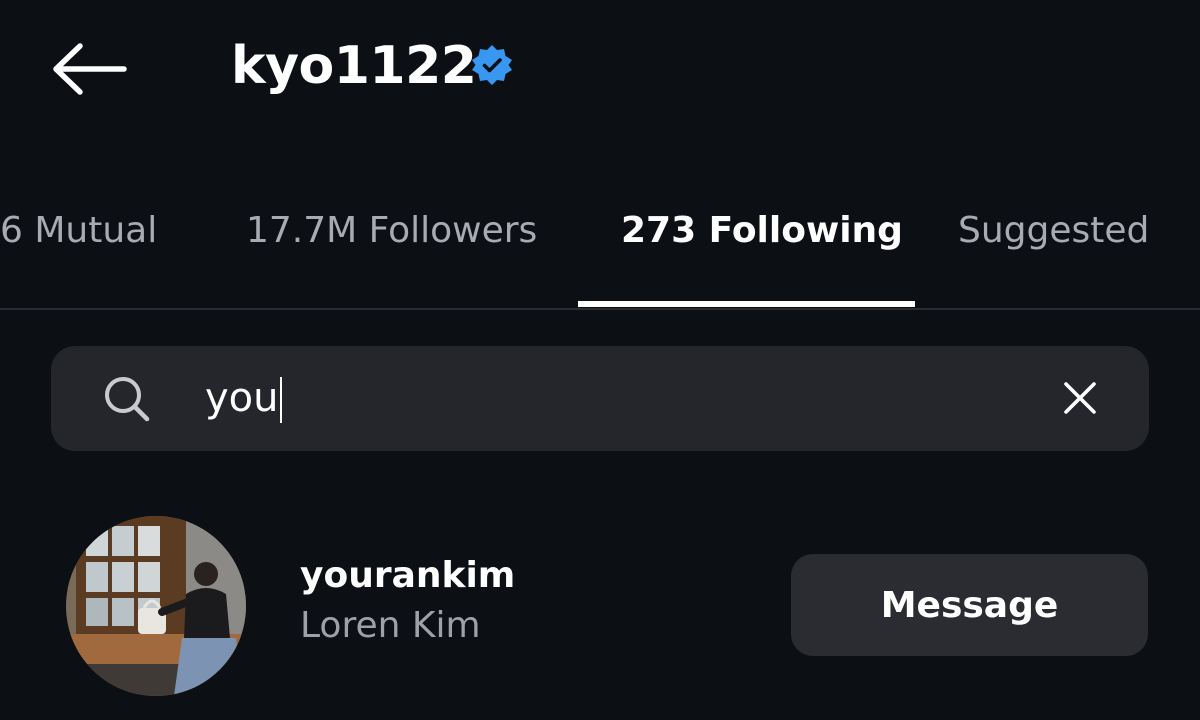 The height and width of the screenshot is (720, 1200). Describe the element at coordinates (354, 66) in the screenshot. I see `page-title: kyo1122` at that location.